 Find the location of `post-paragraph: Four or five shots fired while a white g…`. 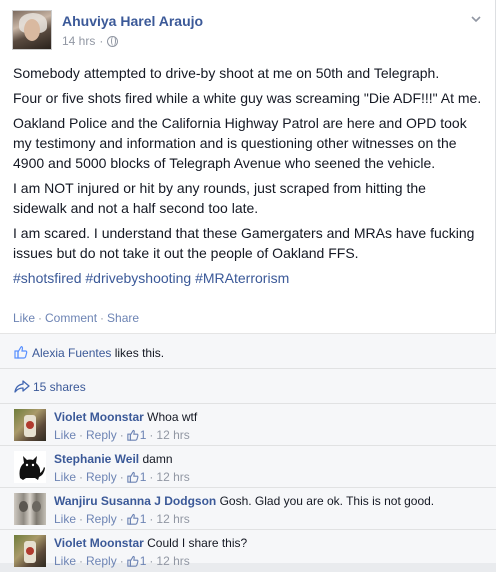

post-paragraph: Four or five shots fired while a white g… is located at coordinates (247, 98).